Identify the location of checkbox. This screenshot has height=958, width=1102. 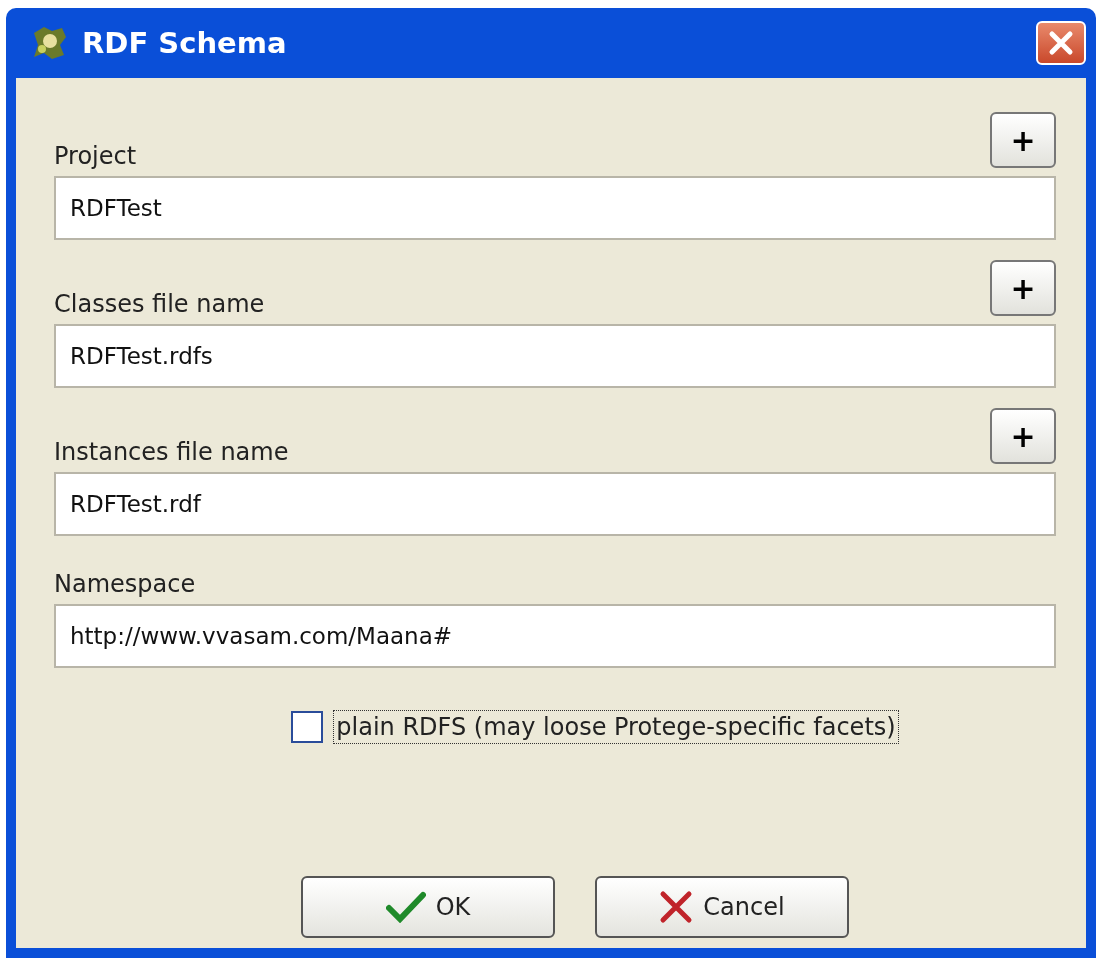
(307, 727).